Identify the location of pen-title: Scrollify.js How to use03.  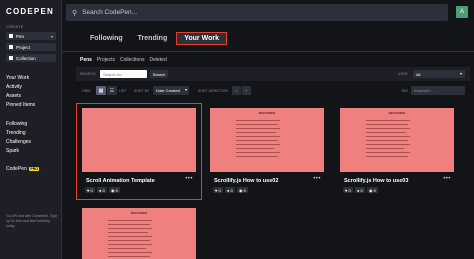
(376, 181).